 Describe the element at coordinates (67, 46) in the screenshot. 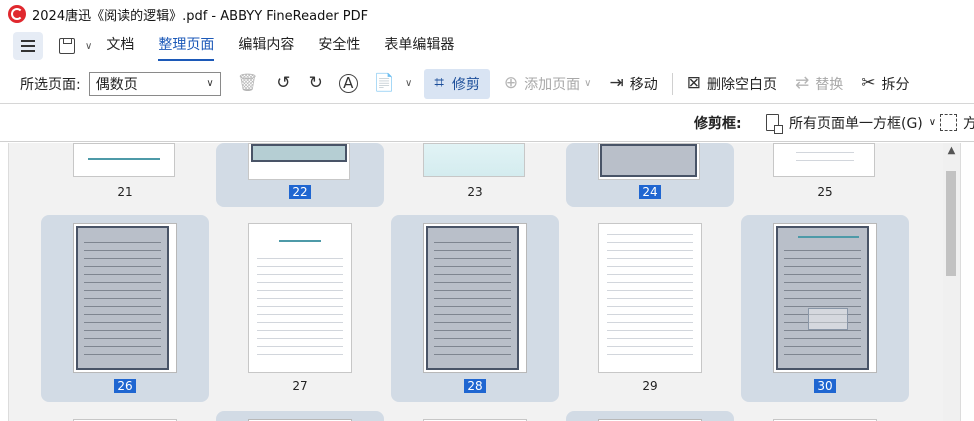

I see `save-icon` at that location.